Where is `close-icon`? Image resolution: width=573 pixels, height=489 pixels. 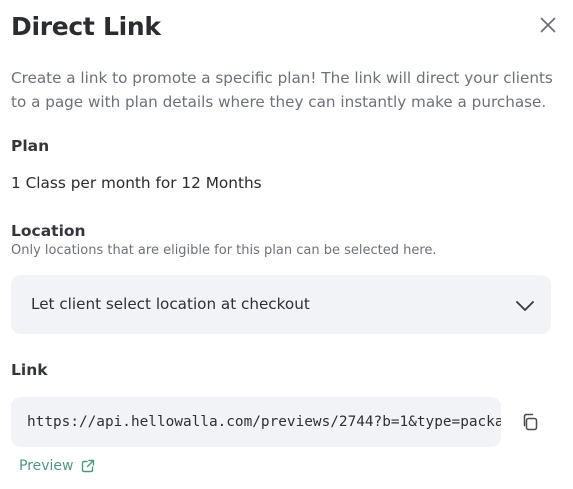
close-icon is located at coordinates (548, 25).